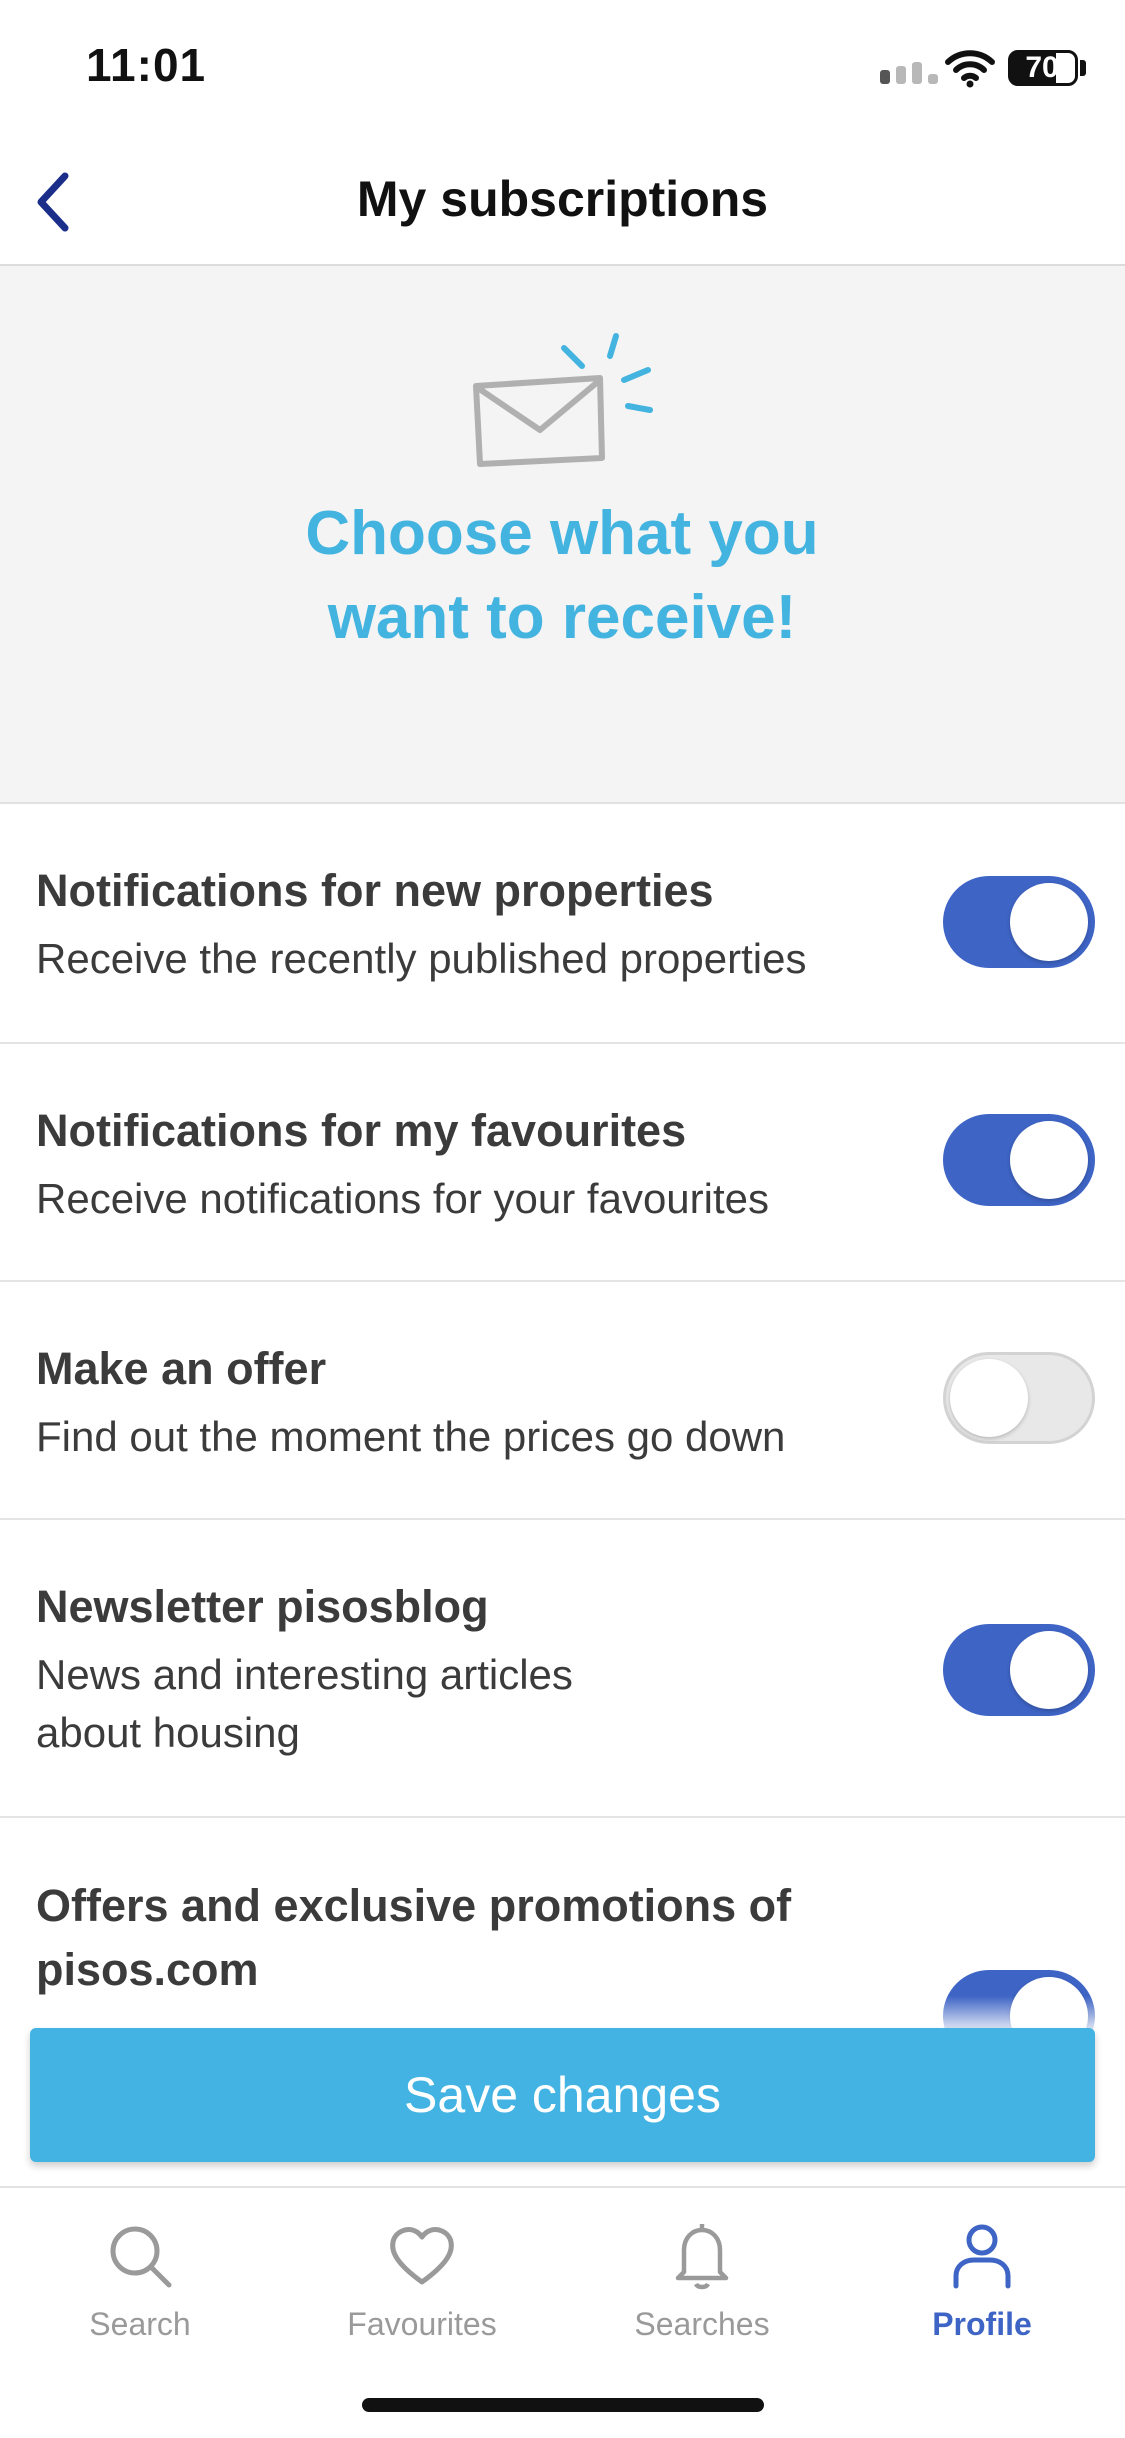  I want to click on user-icon, so click(982, 2256).